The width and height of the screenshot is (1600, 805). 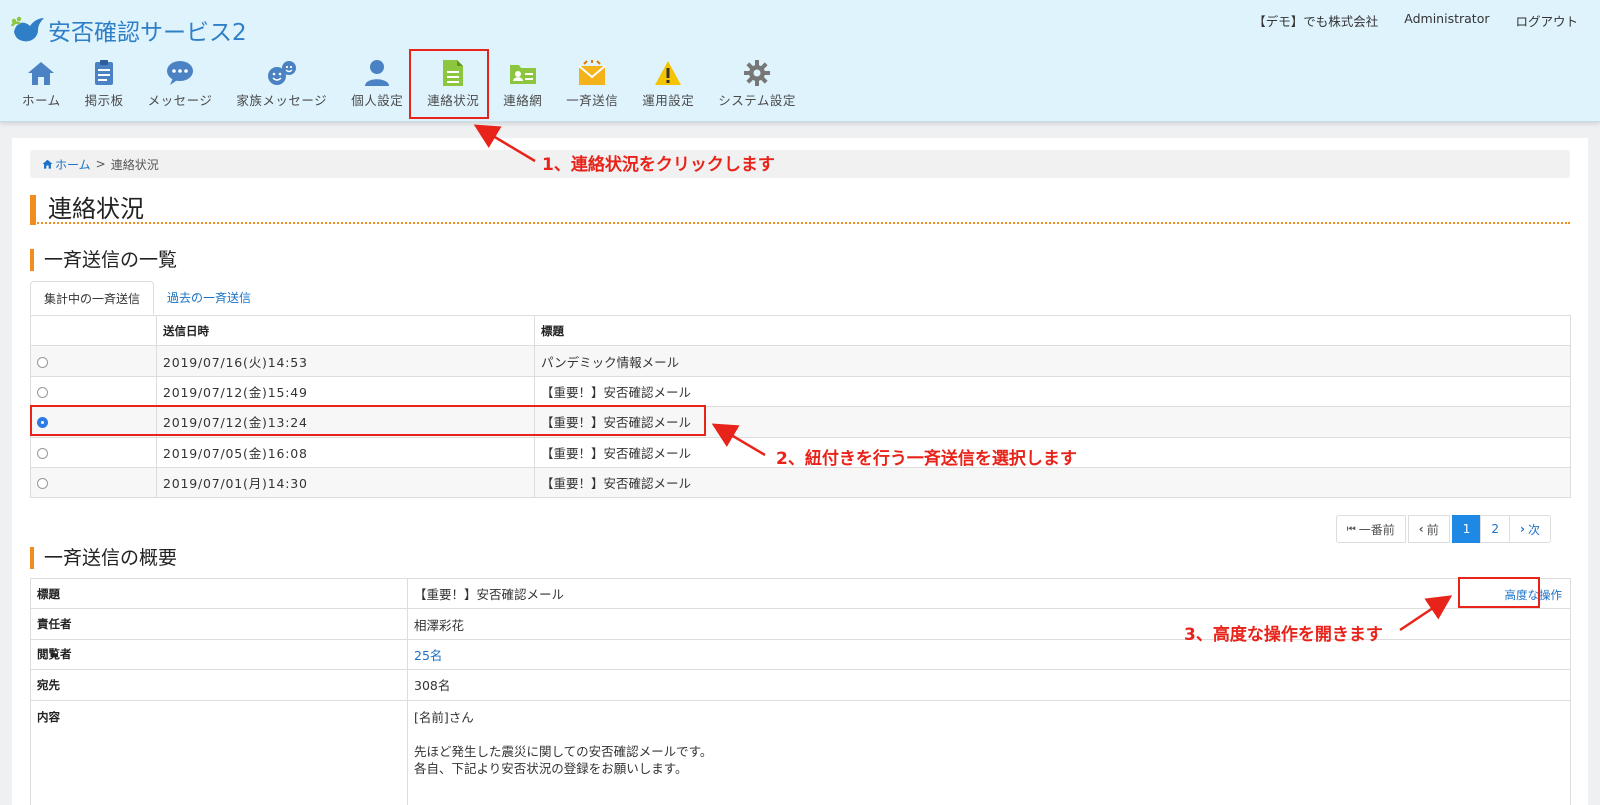 I want to click on table-row: 2019/07/01(月)14:30 【重要！】安否確認メール, so click(x=800, y=482).